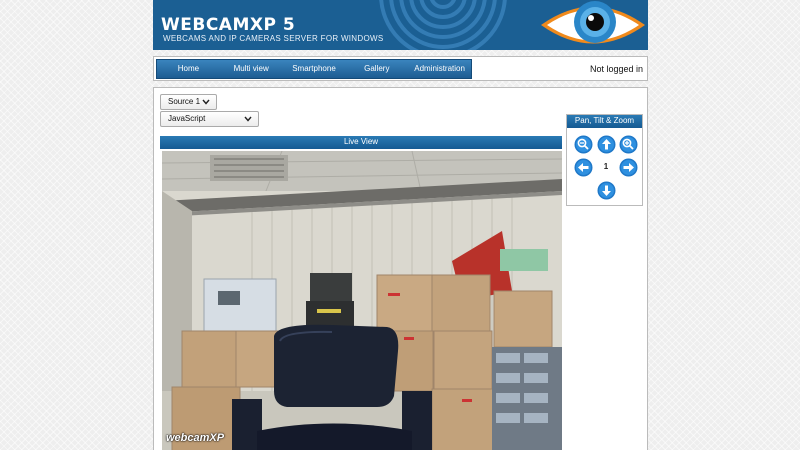 This screenshot has width=800, height=450. Describe the element at coordinates (606, 166) in the screenshot. I see `ptz-preset-number: 1` at that location.